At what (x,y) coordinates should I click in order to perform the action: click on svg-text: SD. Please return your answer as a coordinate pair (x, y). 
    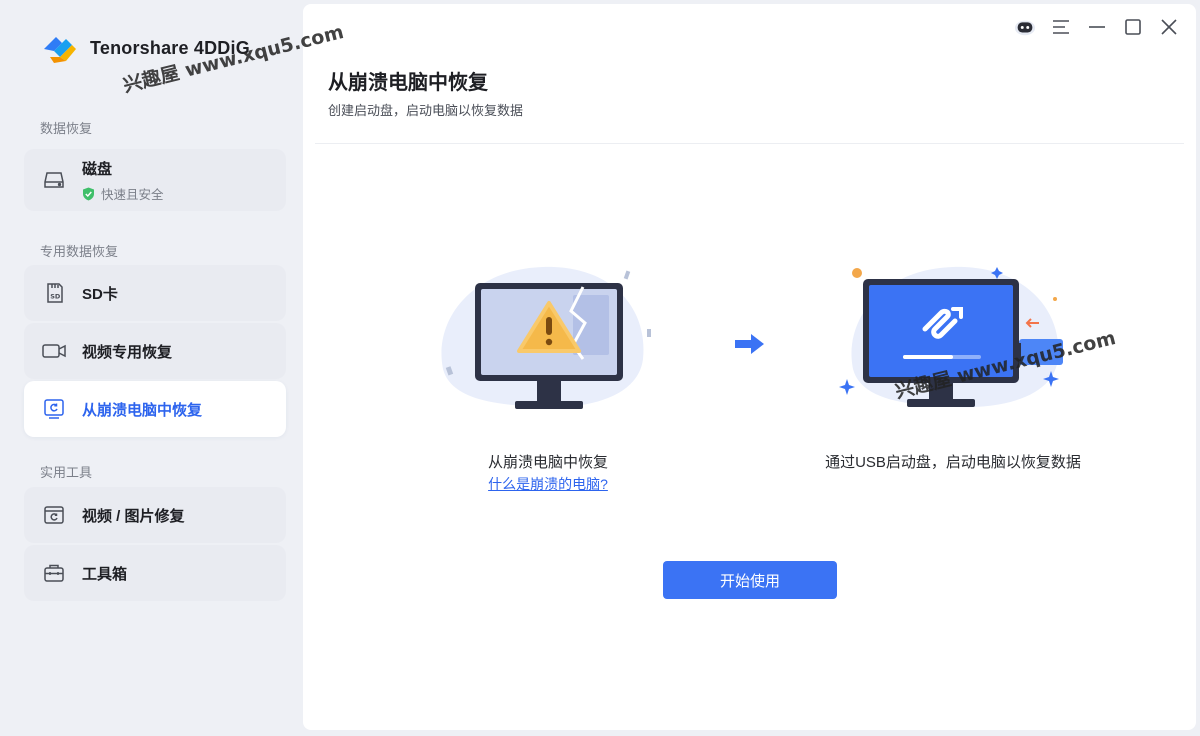
    Looking at the image, I should click on (55, 297).